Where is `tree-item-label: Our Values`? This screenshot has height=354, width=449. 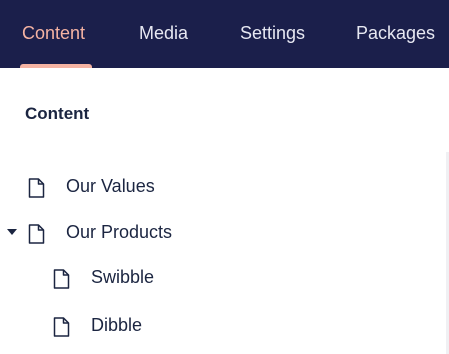
tree-item-label: Our Values is located at coordinates (110, 186).